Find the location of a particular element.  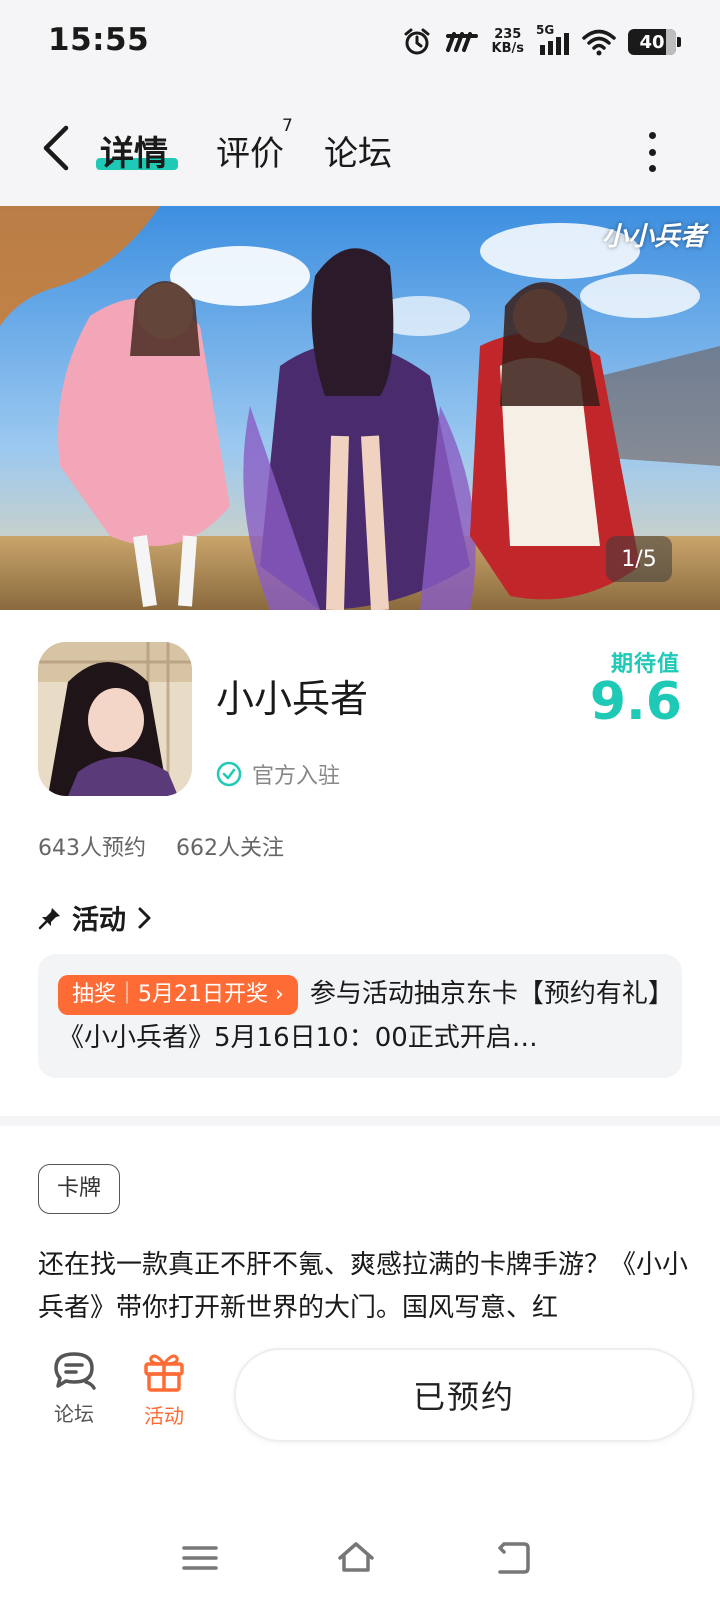

game-stats: 643人预约 662人关注 is located at coordinates (161, 846).